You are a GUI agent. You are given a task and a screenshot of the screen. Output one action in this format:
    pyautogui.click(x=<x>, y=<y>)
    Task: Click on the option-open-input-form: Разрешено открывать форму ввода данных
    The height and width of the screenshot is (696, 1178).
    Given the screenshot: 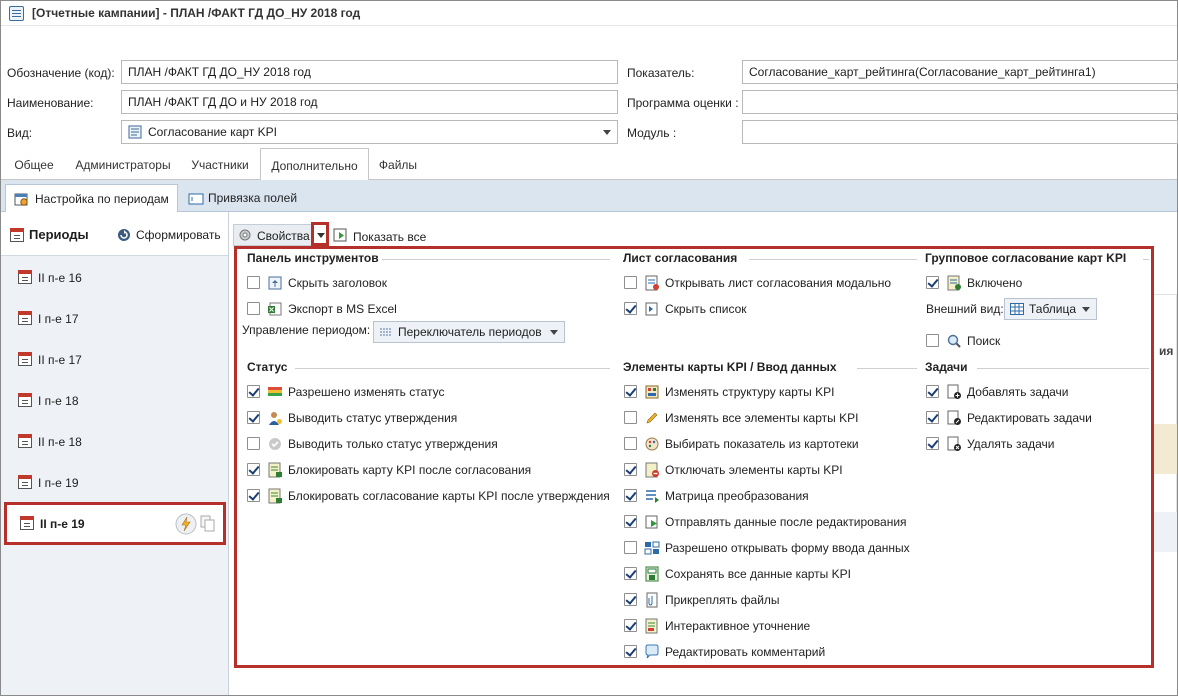 What is the action you would take?
    pyautogui.click(x=774, y=548)
    